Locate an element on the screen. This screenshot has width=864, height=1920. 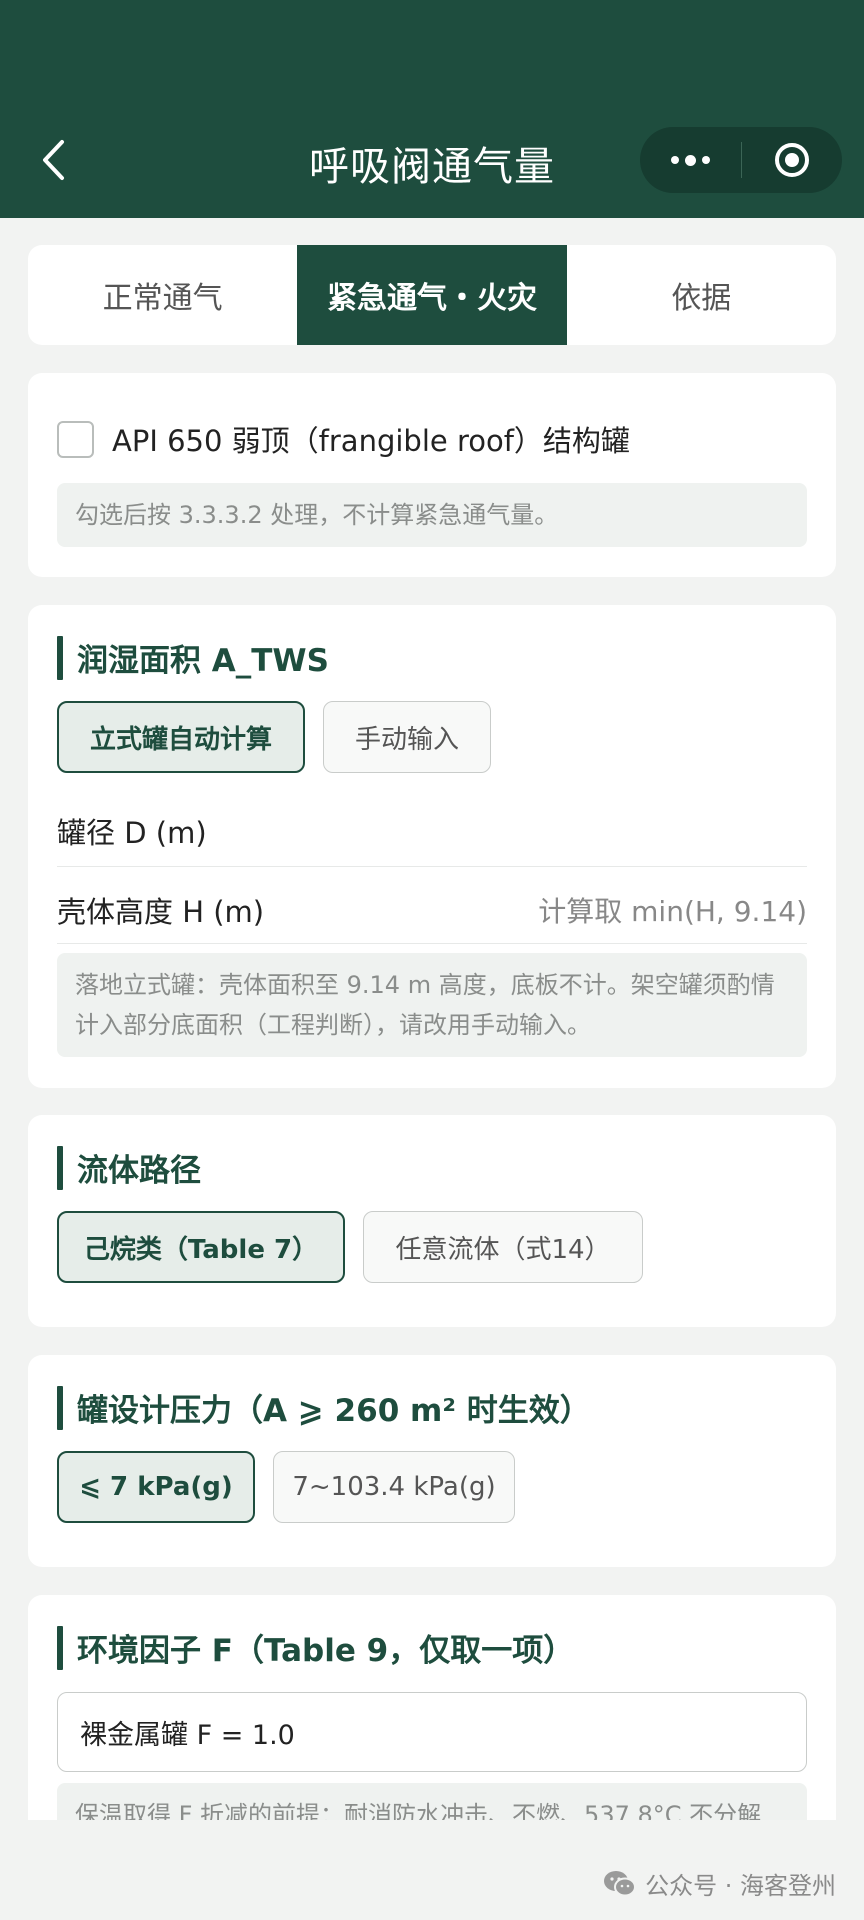
tab-bar: 正常通气 紧急通气・火灾 依据 is located at coordinates (432, 295).